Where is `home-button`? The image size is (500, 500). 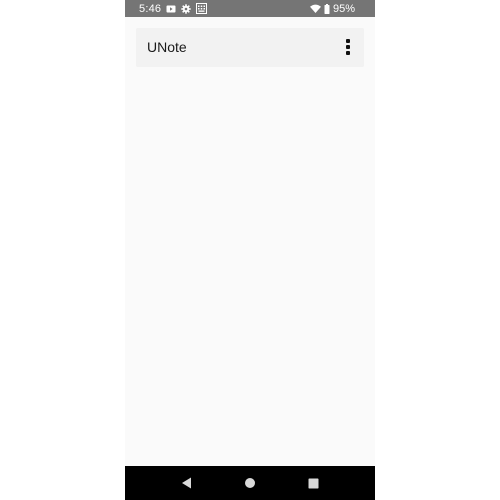
home-button is located at coordinates (250, 483).